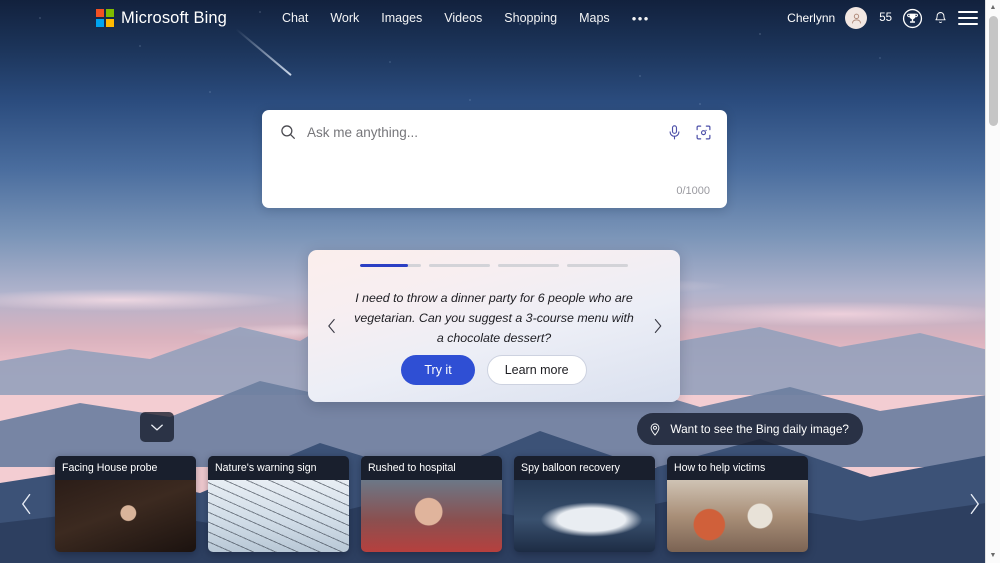  What do you see at coordinates (594, 18) in the screenshot?
I see `nav-maps: Maps` at bounding box center [594, 18].